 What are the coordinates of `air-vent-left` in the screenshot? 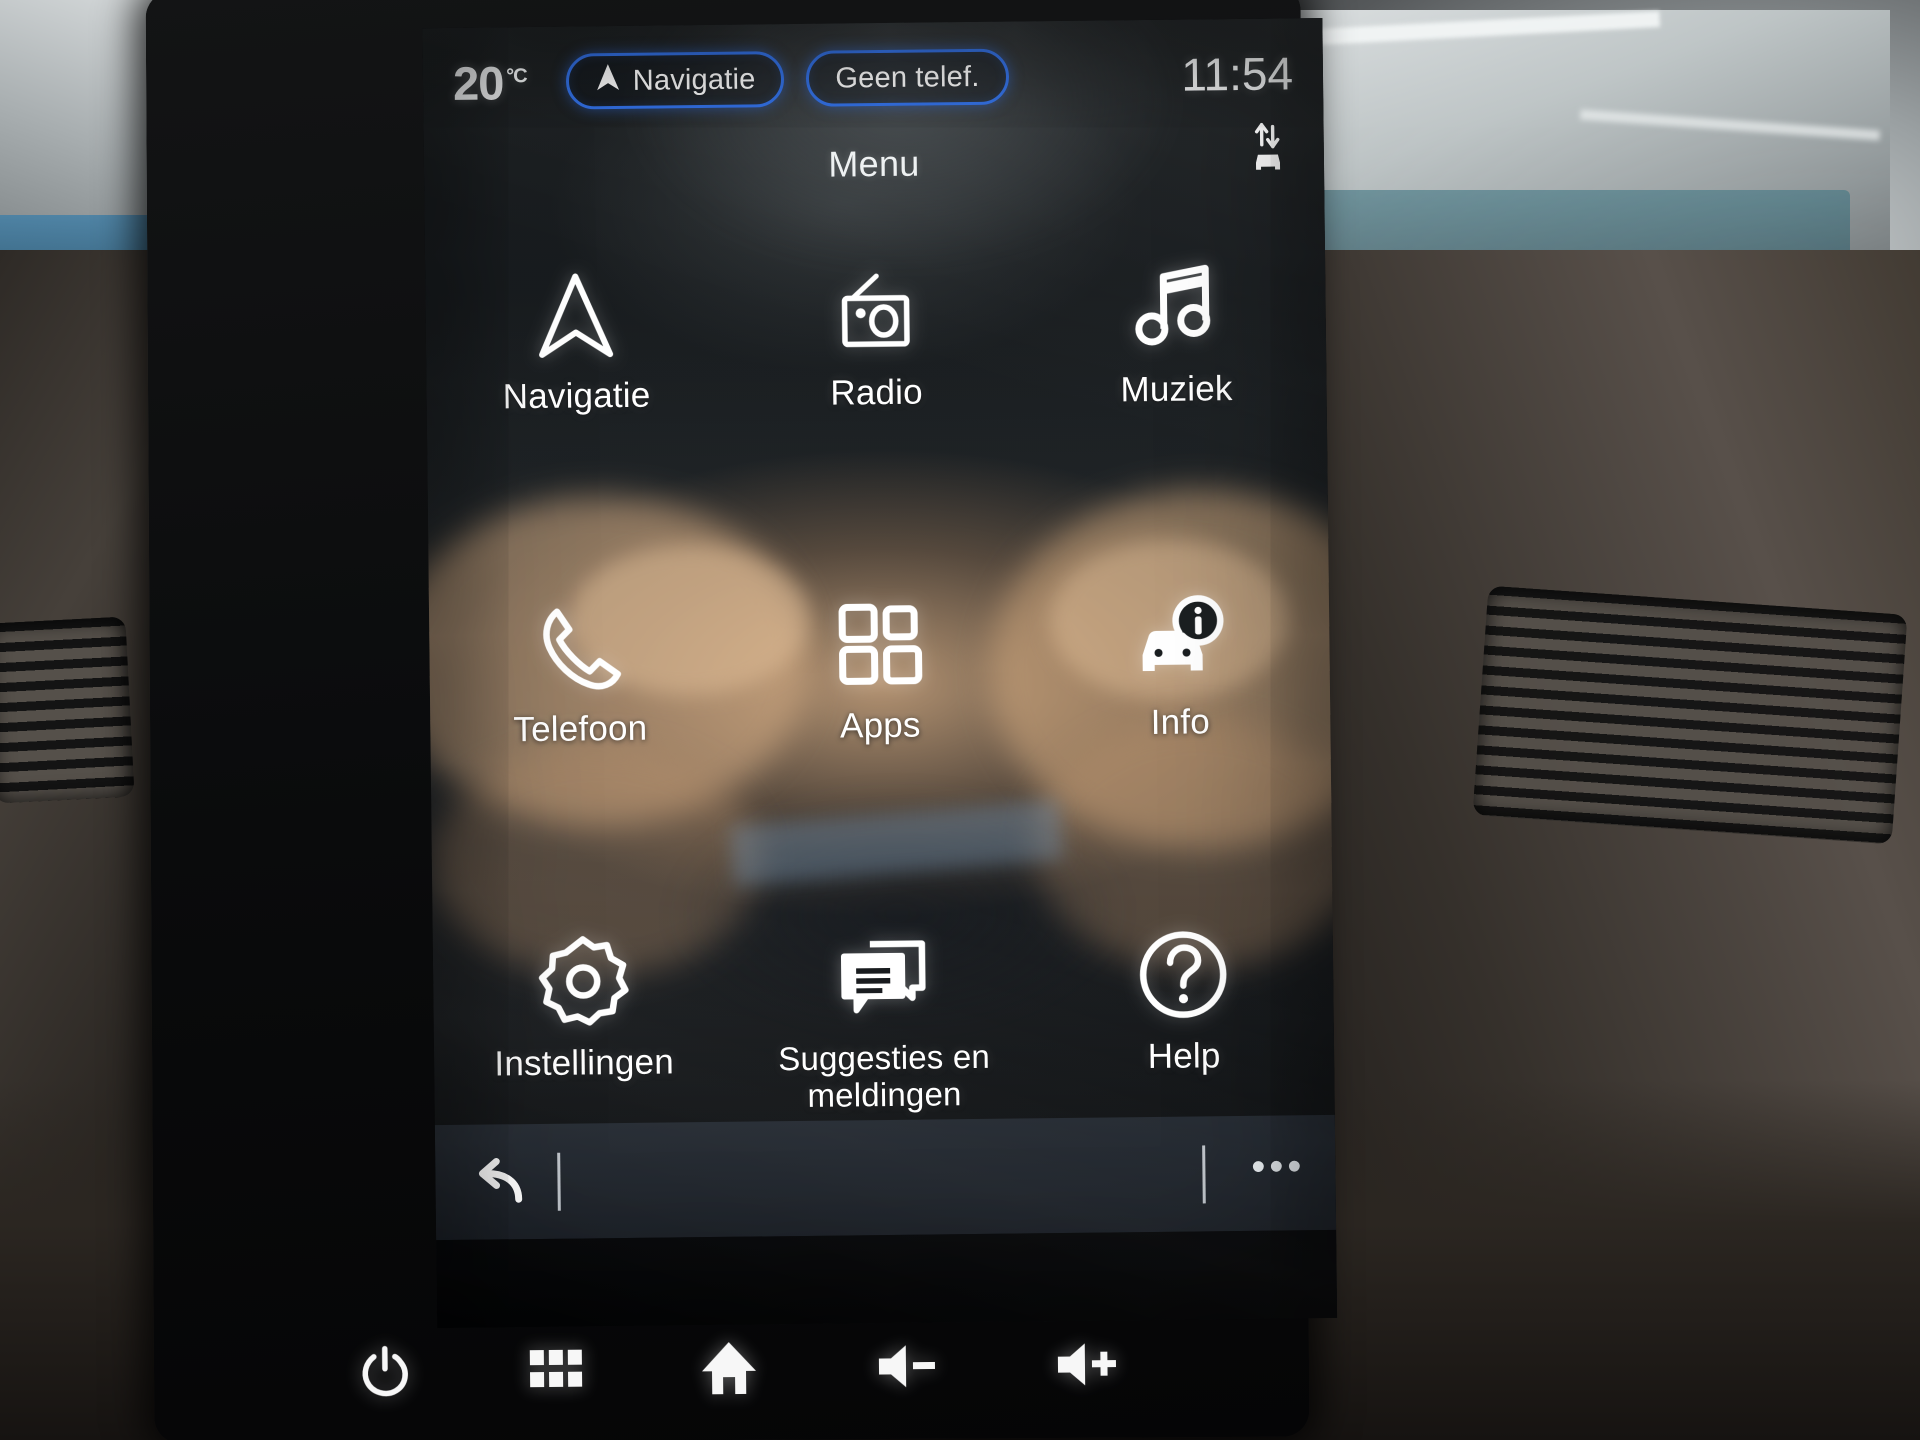 It's located at (67, 710).